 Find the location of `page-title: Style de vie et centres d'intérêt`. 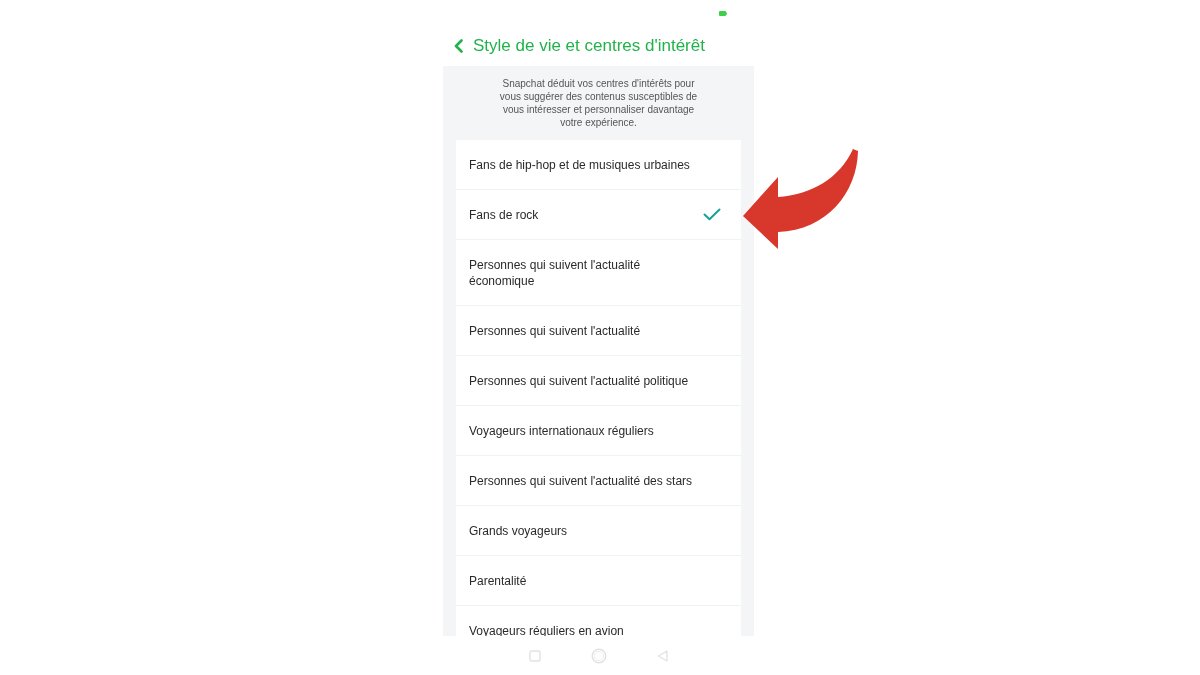

page-title: Style de vie et centres d'intérêt is located at coordinates (589, 46).